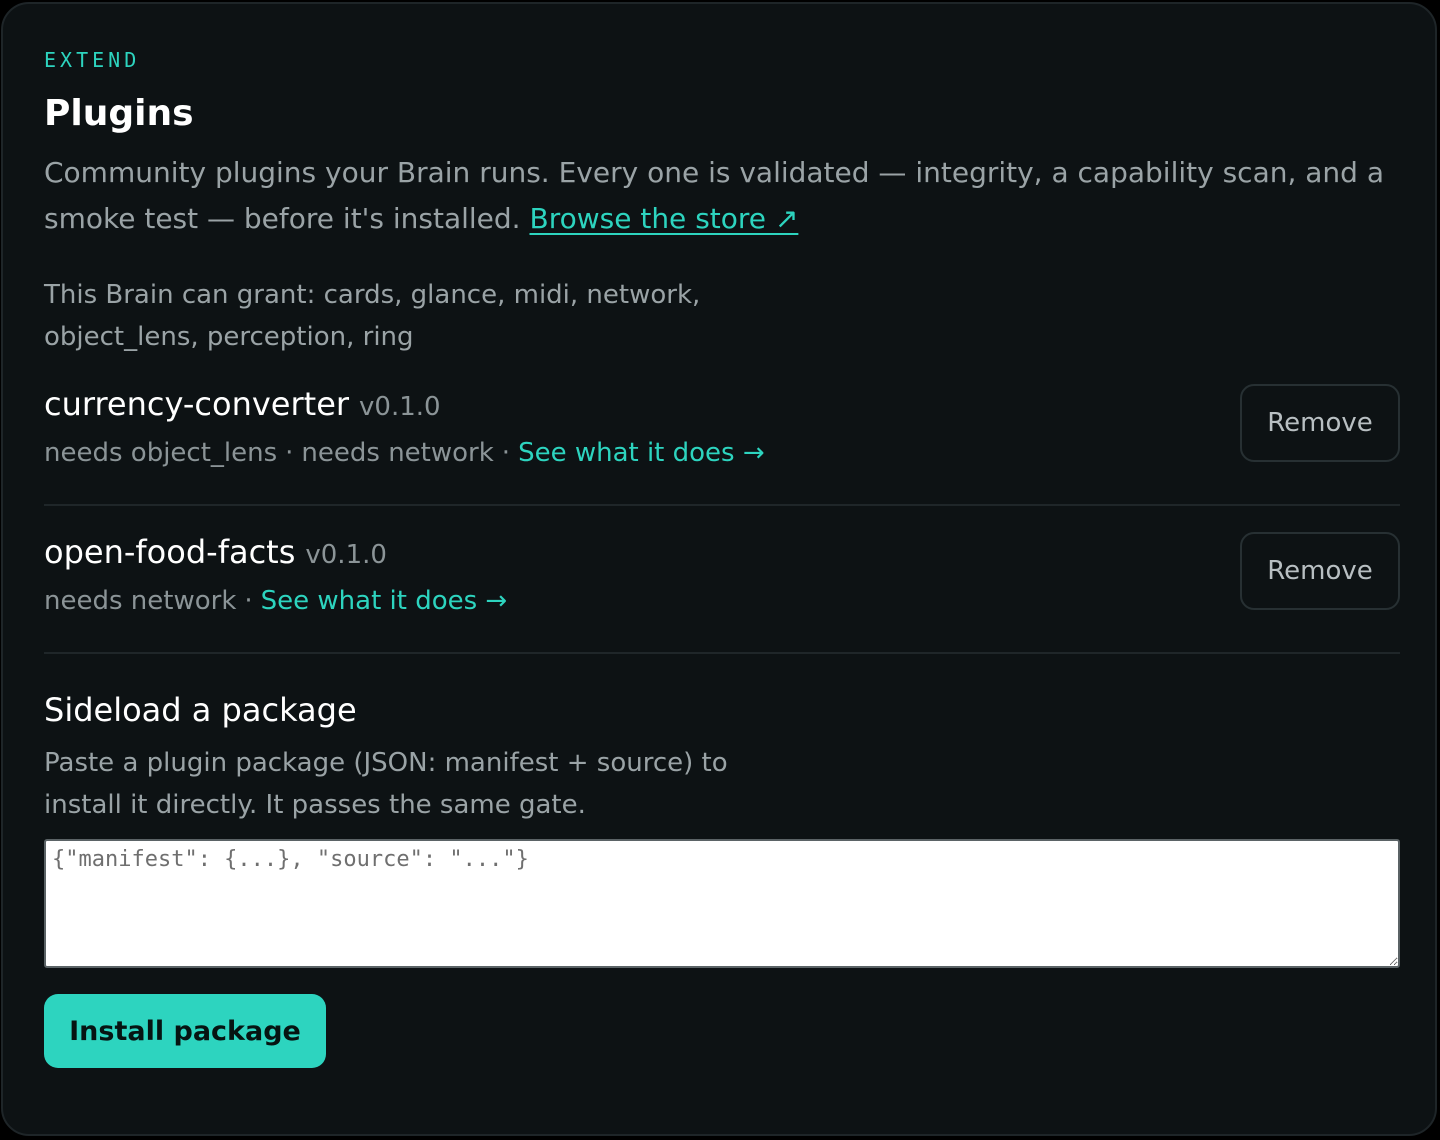 This screenshot has height=1140, width=1440. Describe the element at coordinates (663, 218) in the screenshot. I see `browse-store-link: Browse the store ↗` at that location.